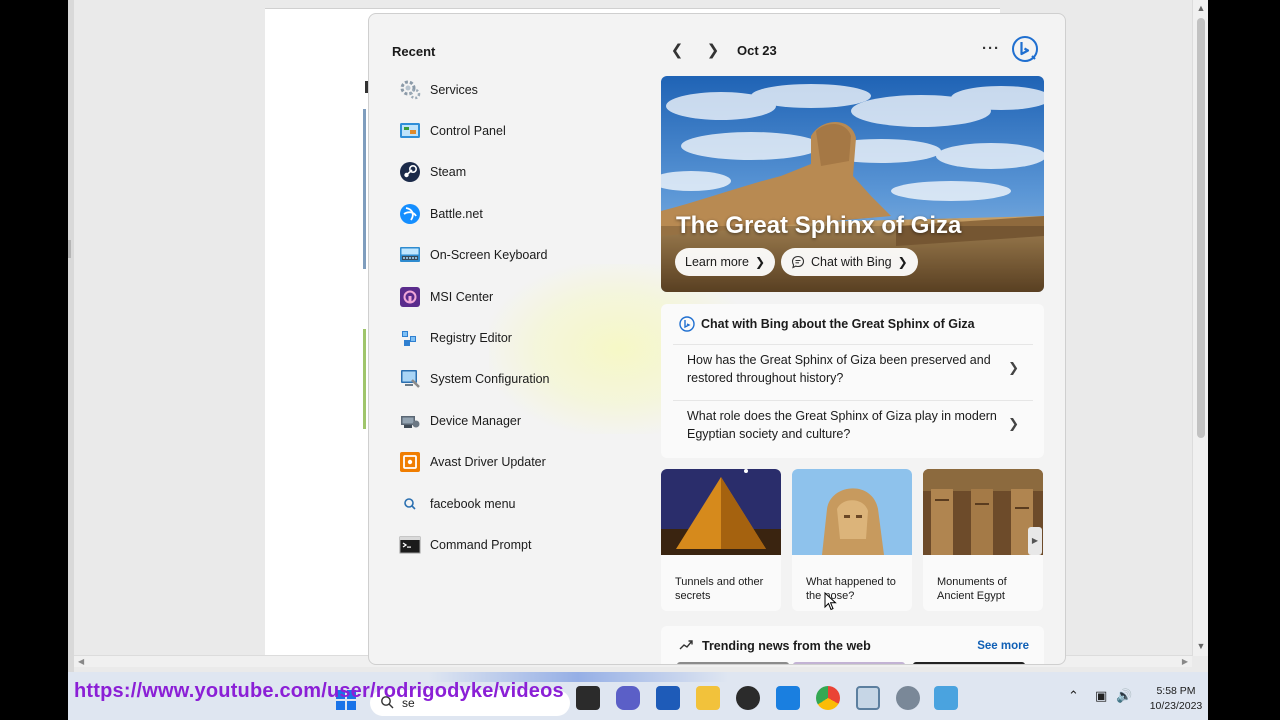  Describe the element at coordinates (471, 338) in the screenshot. I see `recent-item-label: Registry Editor` at that location.